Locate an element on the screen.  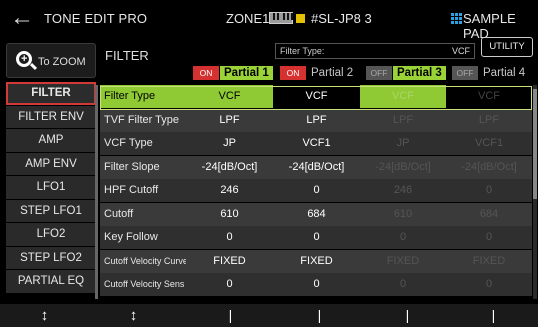
sidebar-item-amp-env: AMP ENV is located at coordinates (51, 163).